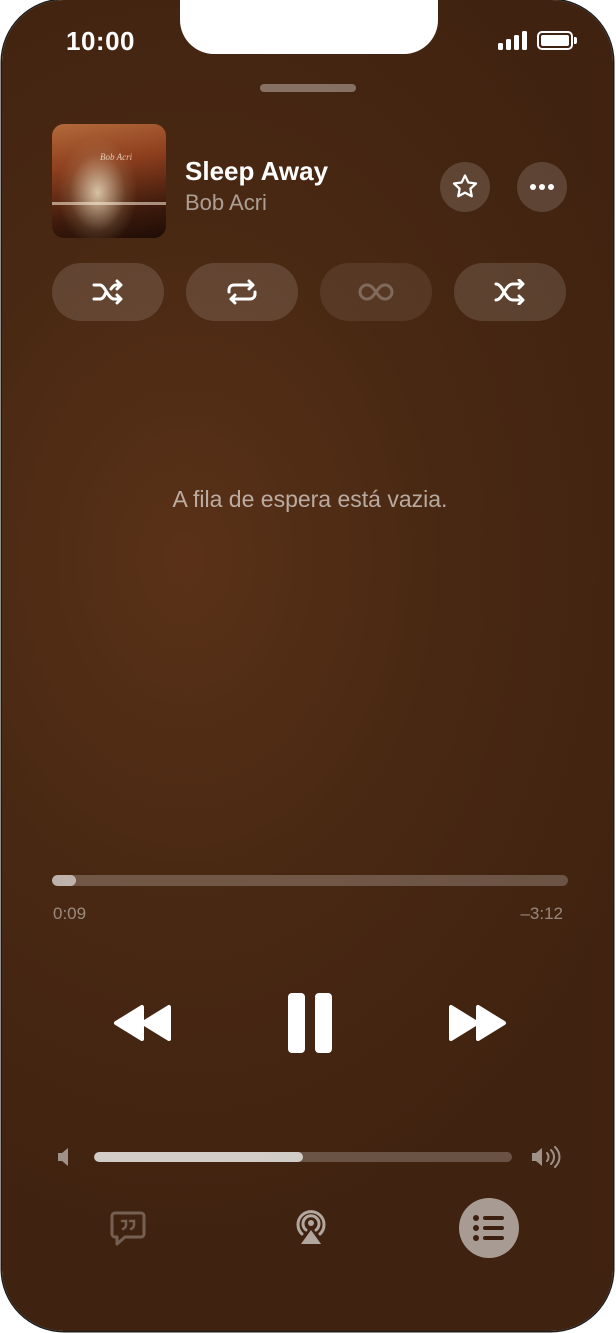 This screenshot has width=616, height=1333. I want to click on crossfade-button, so click(510, 292).